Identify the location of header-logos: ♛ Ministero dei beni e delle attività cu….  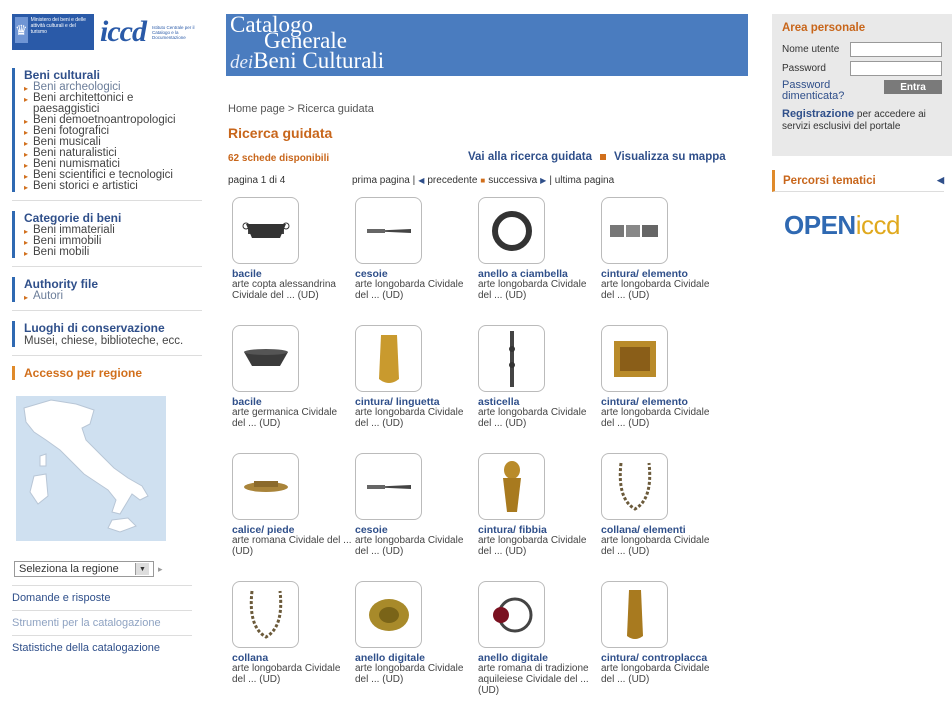
(107, 32).